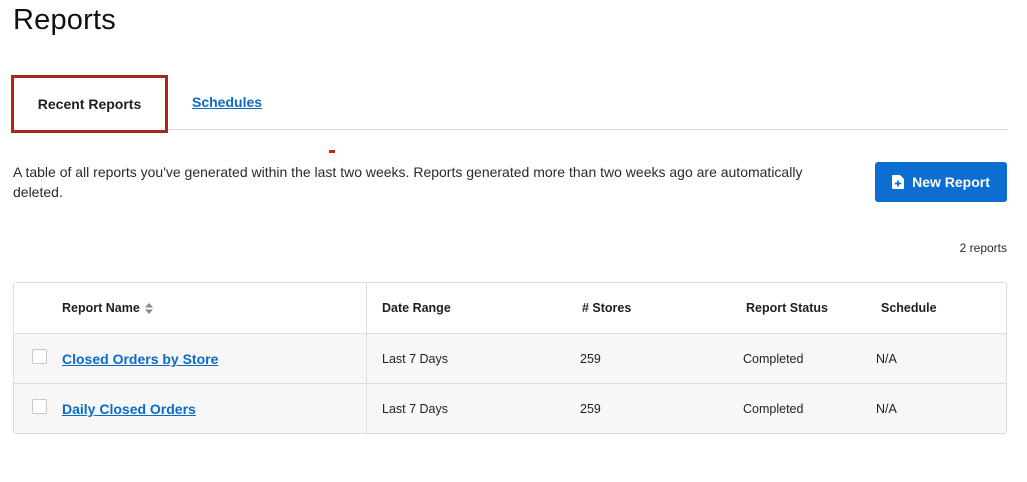 This screenshot has width=1027, height=482. I want to click on report-name-cell: Daily Closed Orders, so click(129, 408).